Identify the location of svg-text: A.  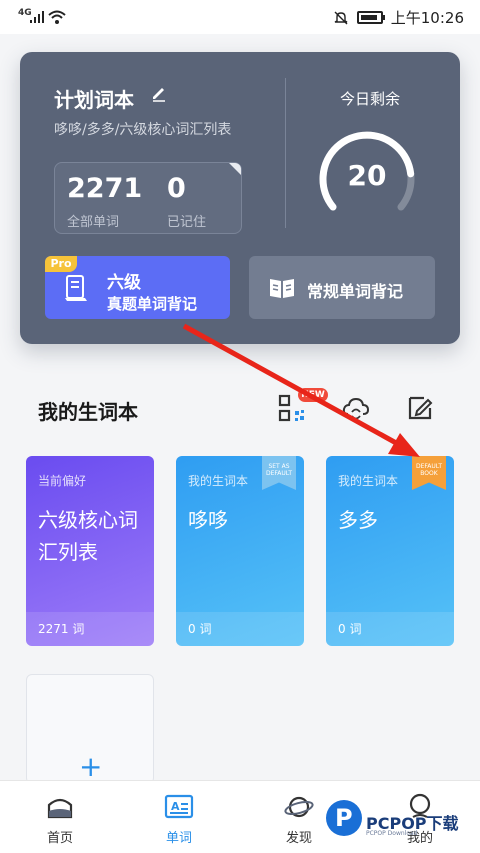
(175, 806).